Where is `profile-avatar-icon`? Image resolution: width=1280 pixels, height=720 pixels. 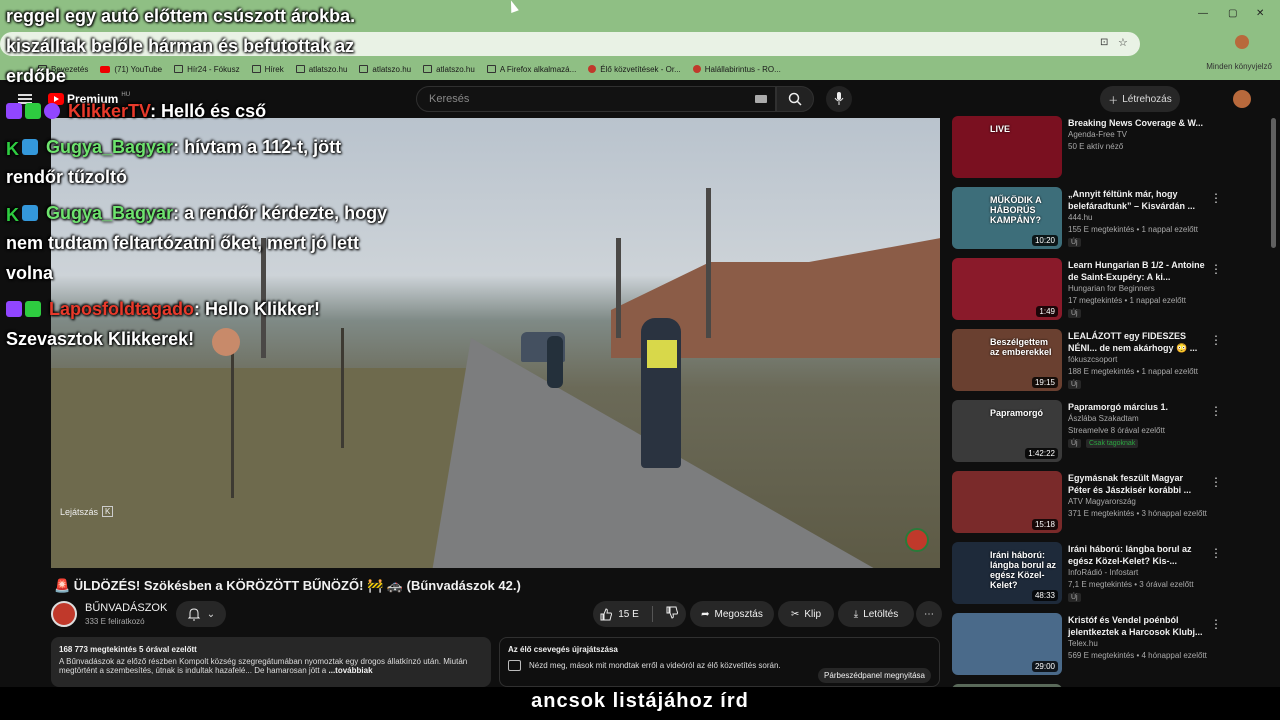 profile-avatar-icon is located at coordinates (1242, 42).